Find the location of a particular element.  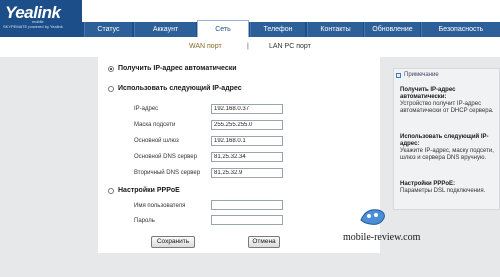

note-header-label: Примечание is located at coordinates (421, 75).